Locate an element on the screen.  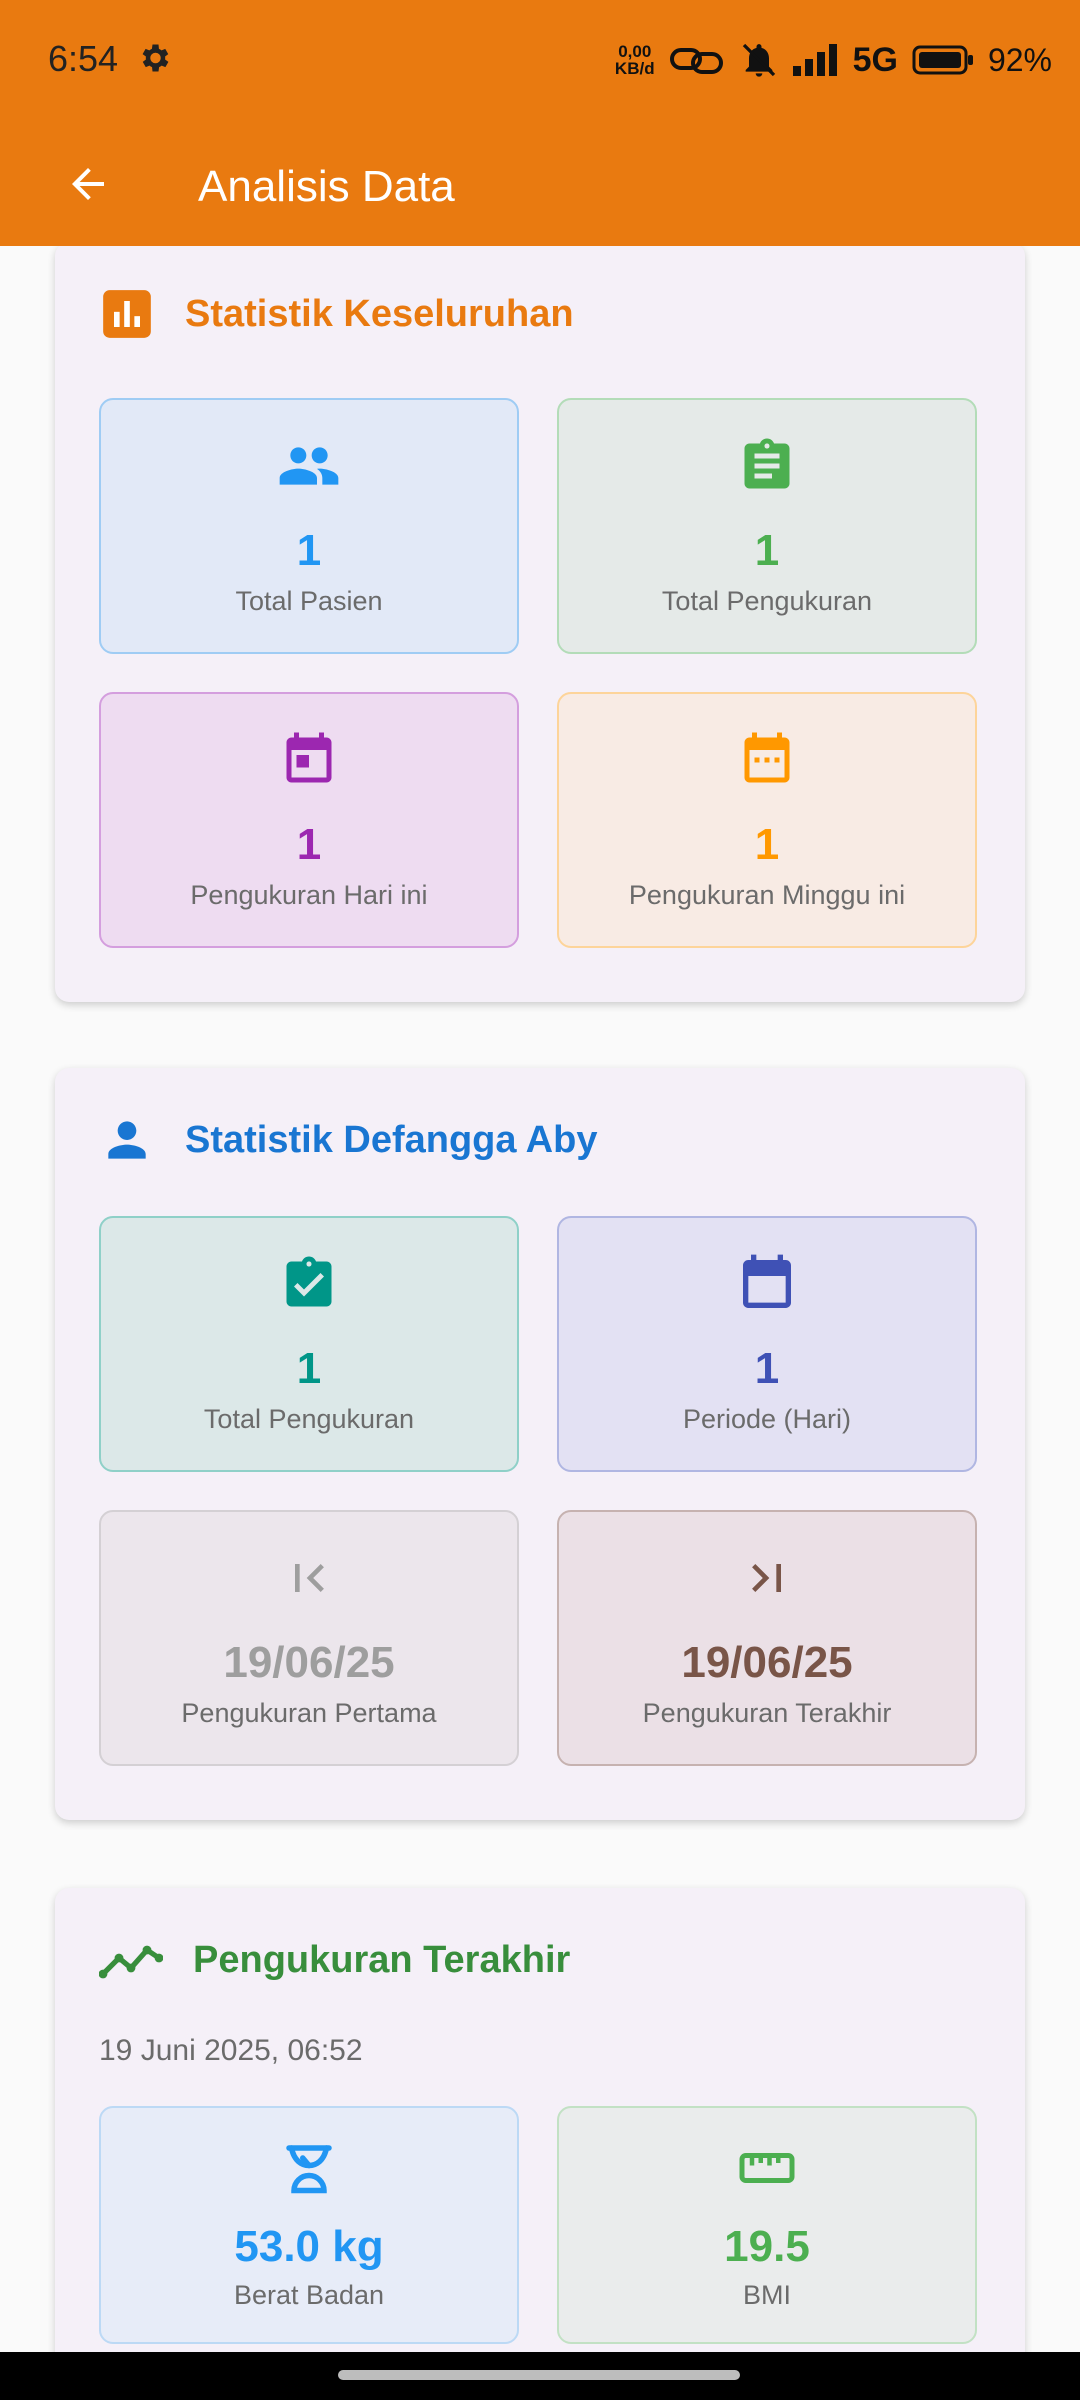
event-today-icon is located at coordinates (309, 760).